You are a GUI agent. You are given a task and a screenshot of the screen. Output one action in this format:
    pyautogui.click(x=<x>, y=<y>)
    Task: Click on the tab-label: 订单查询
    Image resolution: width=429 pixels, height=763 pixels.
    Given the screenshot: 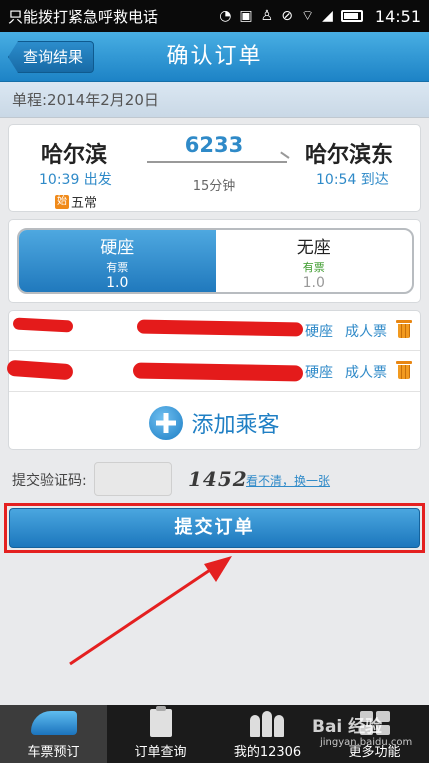 What is the action you would take?
    pyautogui.click(x=160, y=752)
    